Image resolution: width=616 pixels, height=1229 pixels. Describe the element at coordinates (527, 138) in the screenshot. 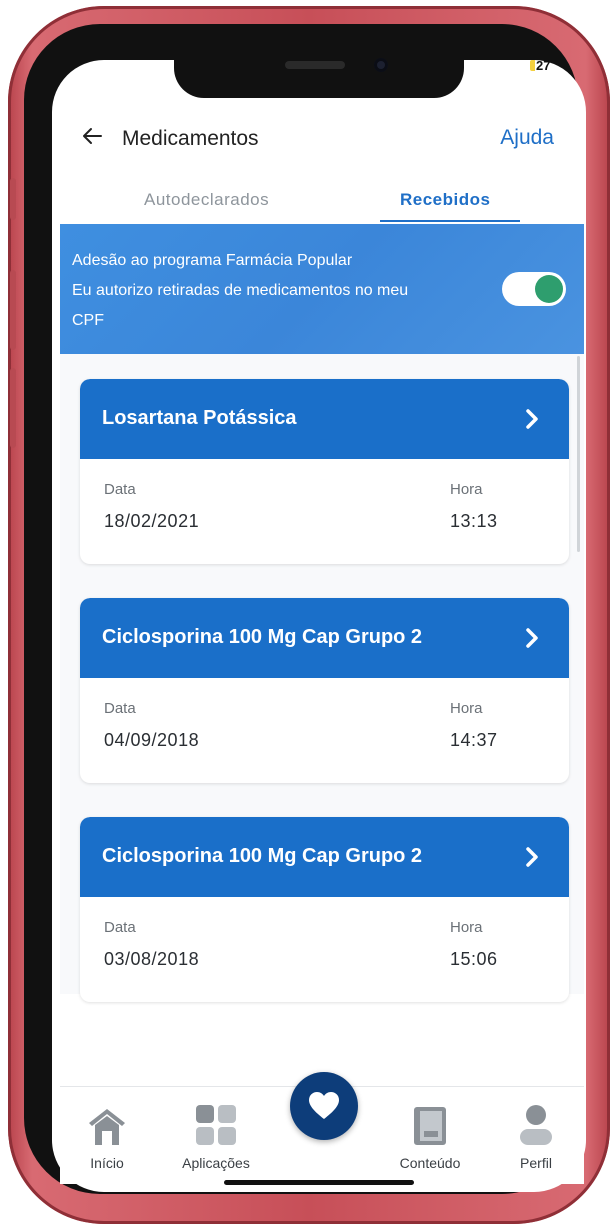

I see `help-link: Ajuda` at that location.